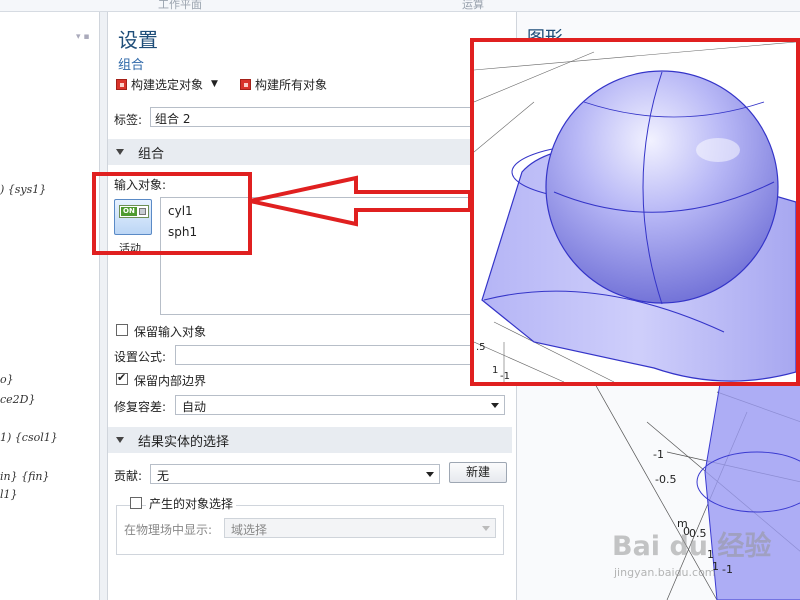  I want to click on keep-interior-label: 保留内部边界, so click(170, 381).